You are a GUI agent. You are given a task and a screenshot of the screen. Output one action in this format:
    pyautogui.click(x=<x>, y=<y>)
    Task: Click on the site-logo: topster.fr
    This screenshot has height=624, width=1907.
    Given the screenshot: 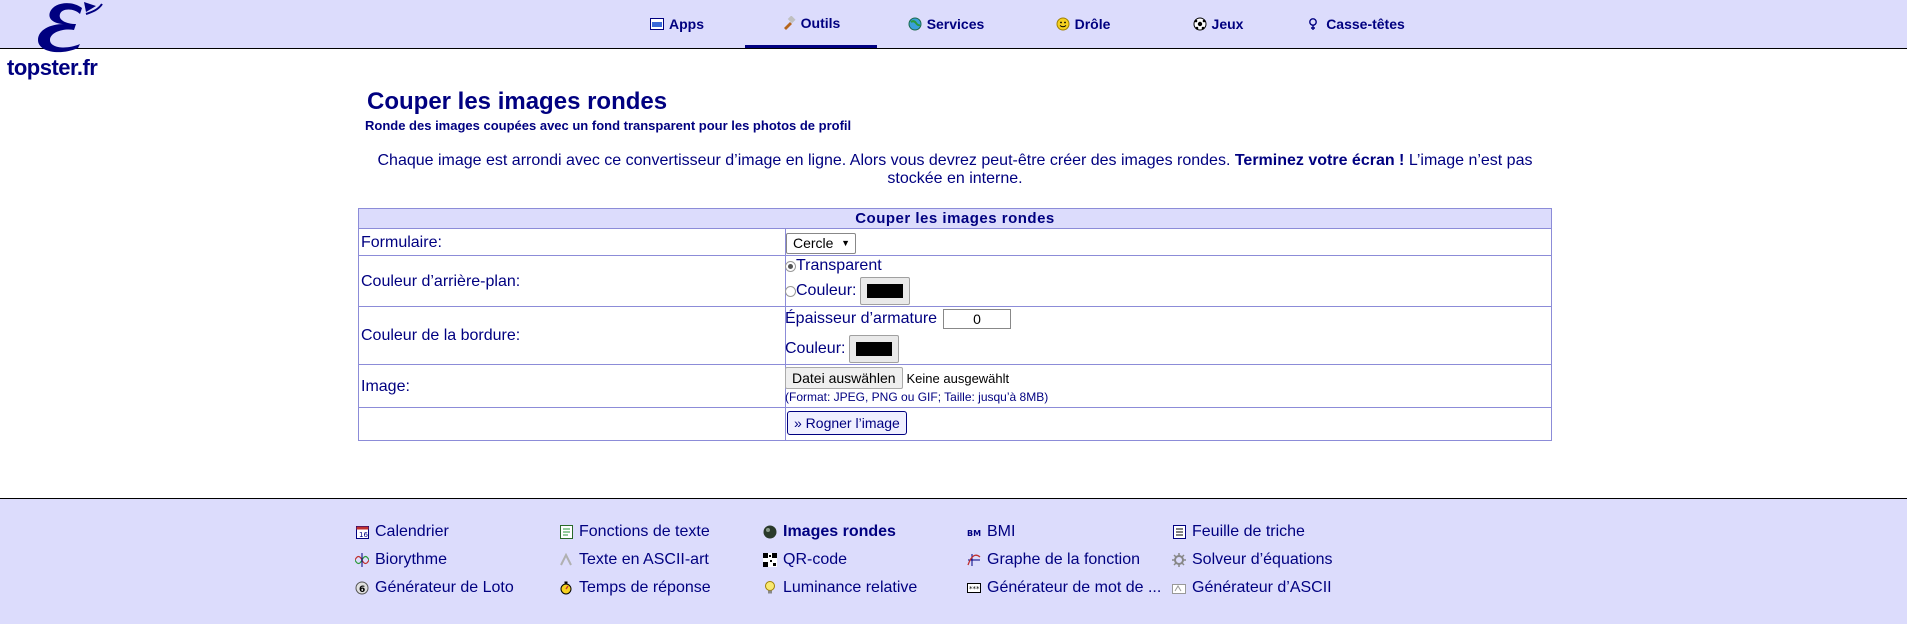 What is the action you would take?
    pyautogui.click(x=60, y=41)
    